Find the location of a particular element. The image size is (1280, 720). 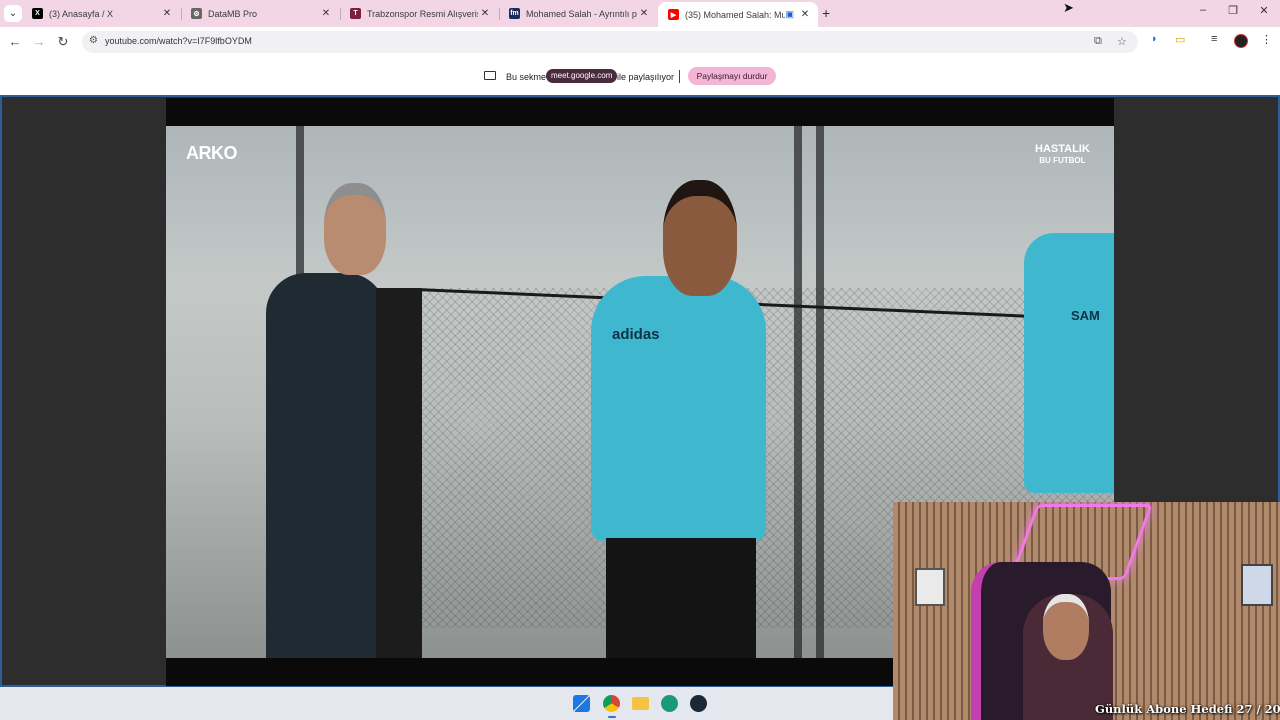

tab-datamb: ⚙ DataMB Pro ✕ is located at coordinates (260, 13).